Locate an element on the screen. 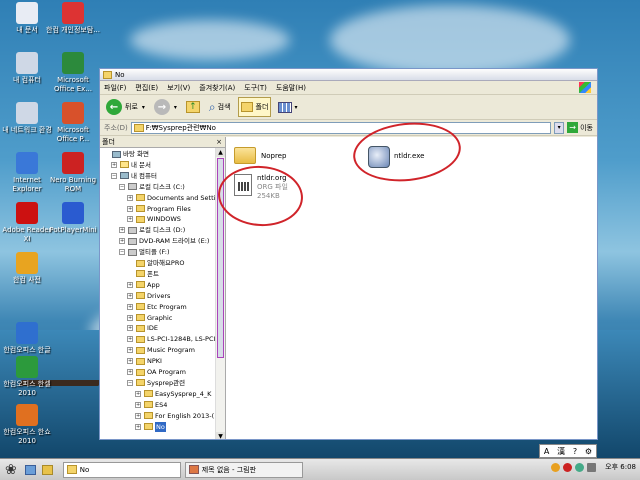 The image size is (640, 480). close-icon: × is located at coordinates (219, 142).